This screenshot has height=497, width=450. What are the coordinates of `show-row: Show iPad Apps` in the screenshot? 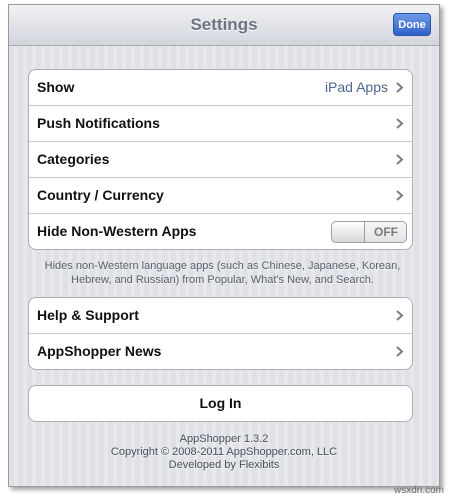 It's located at (220, 88).